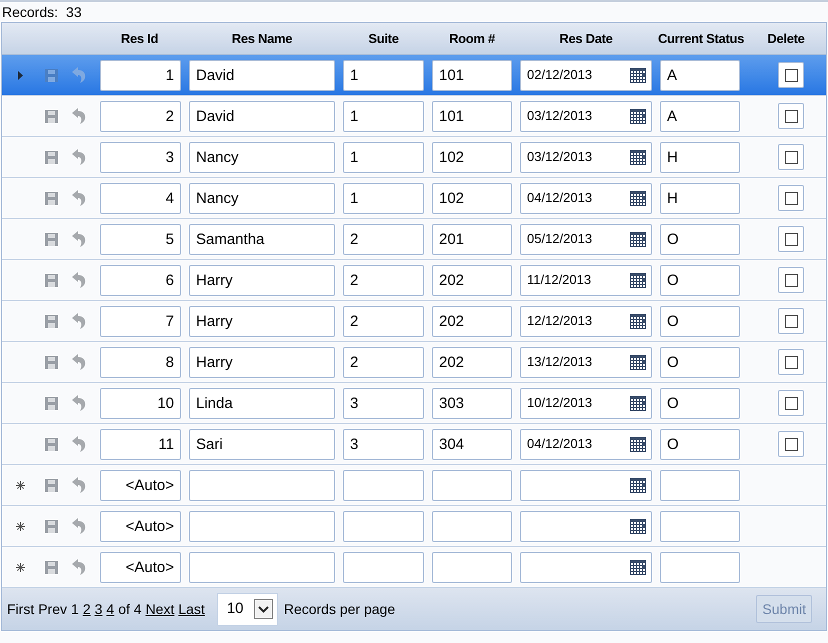 Image resolution: width=828 pixels, height=643 pixels. I want to click on date-field: 10/12/2013, so click(586, 403).